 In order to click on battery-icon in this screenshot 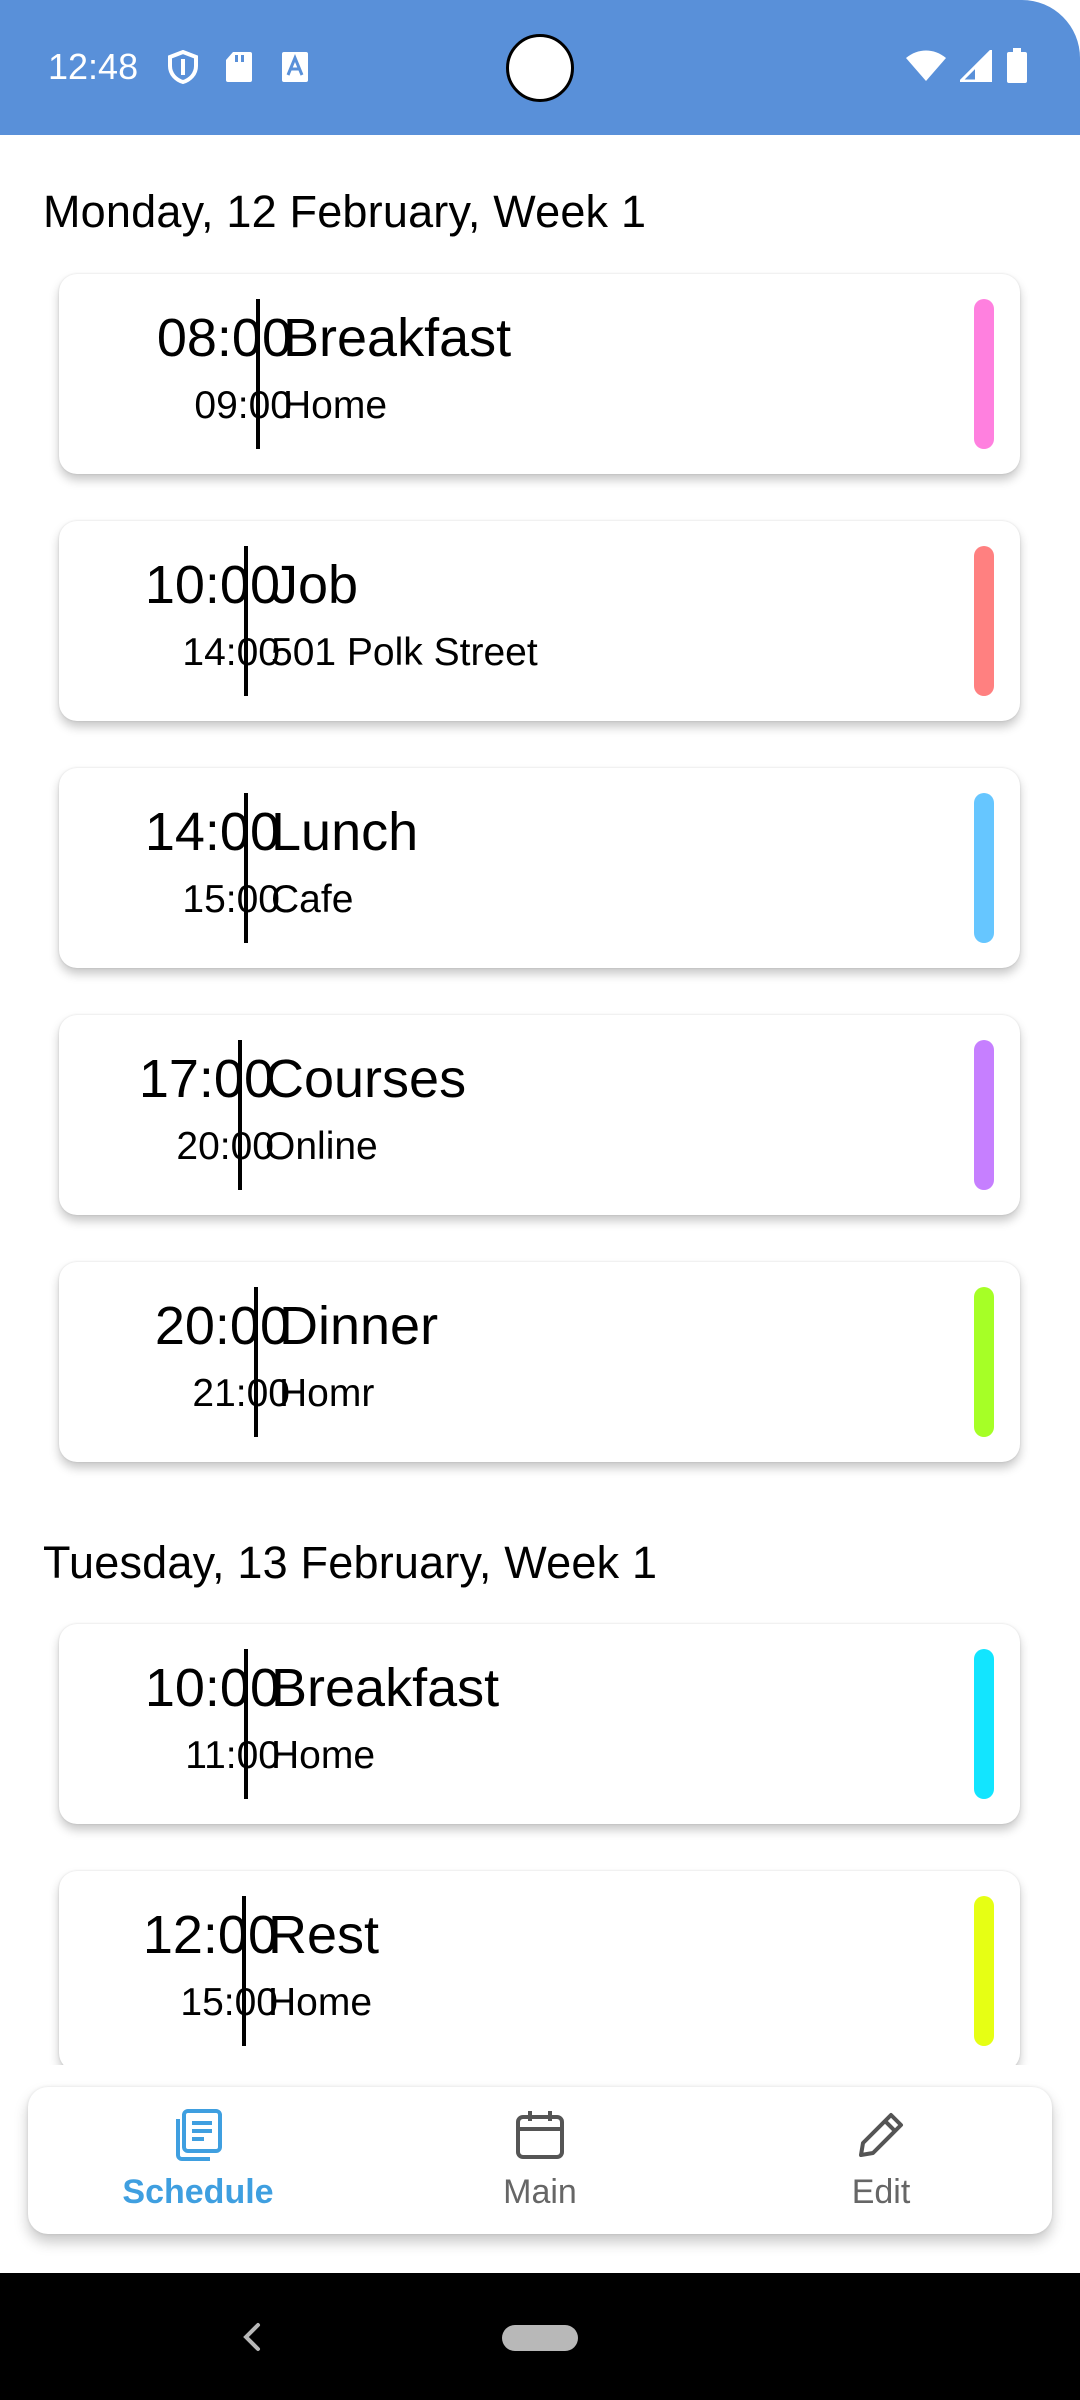, I will do `click(1017, 68)`.